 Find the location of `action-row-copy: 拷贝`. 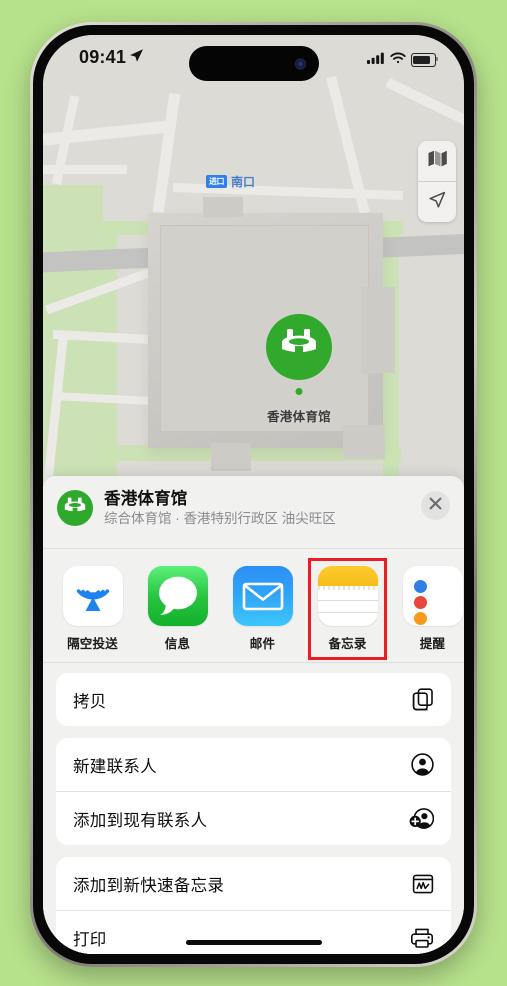

action-row-copy: 拷贝 is located at coordinates (253, 699).